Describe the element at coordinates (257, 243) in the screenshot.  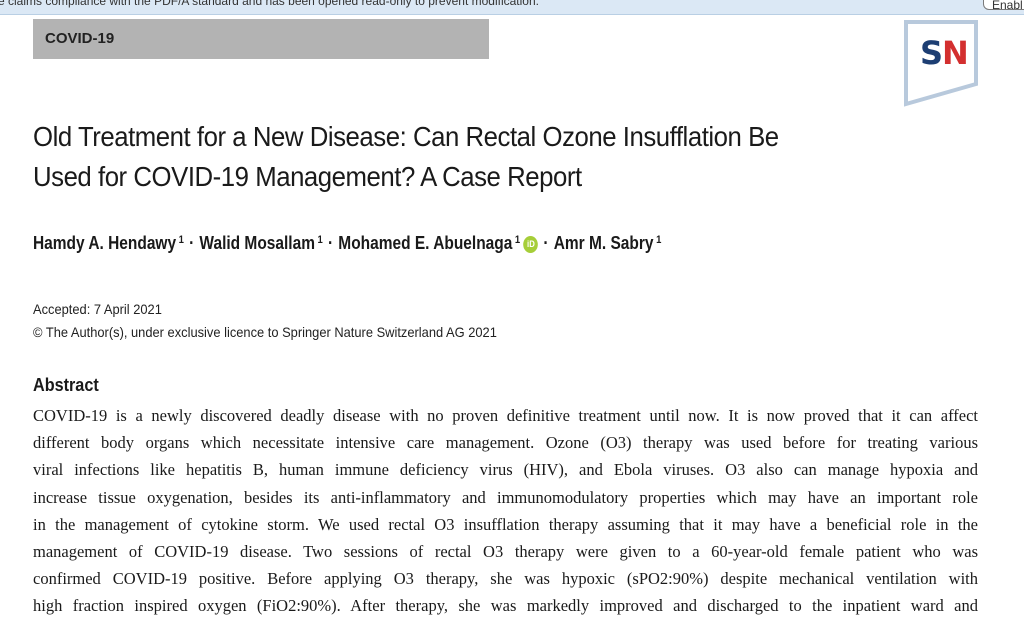
I see `author-name: Walid Mosallam` at that location.